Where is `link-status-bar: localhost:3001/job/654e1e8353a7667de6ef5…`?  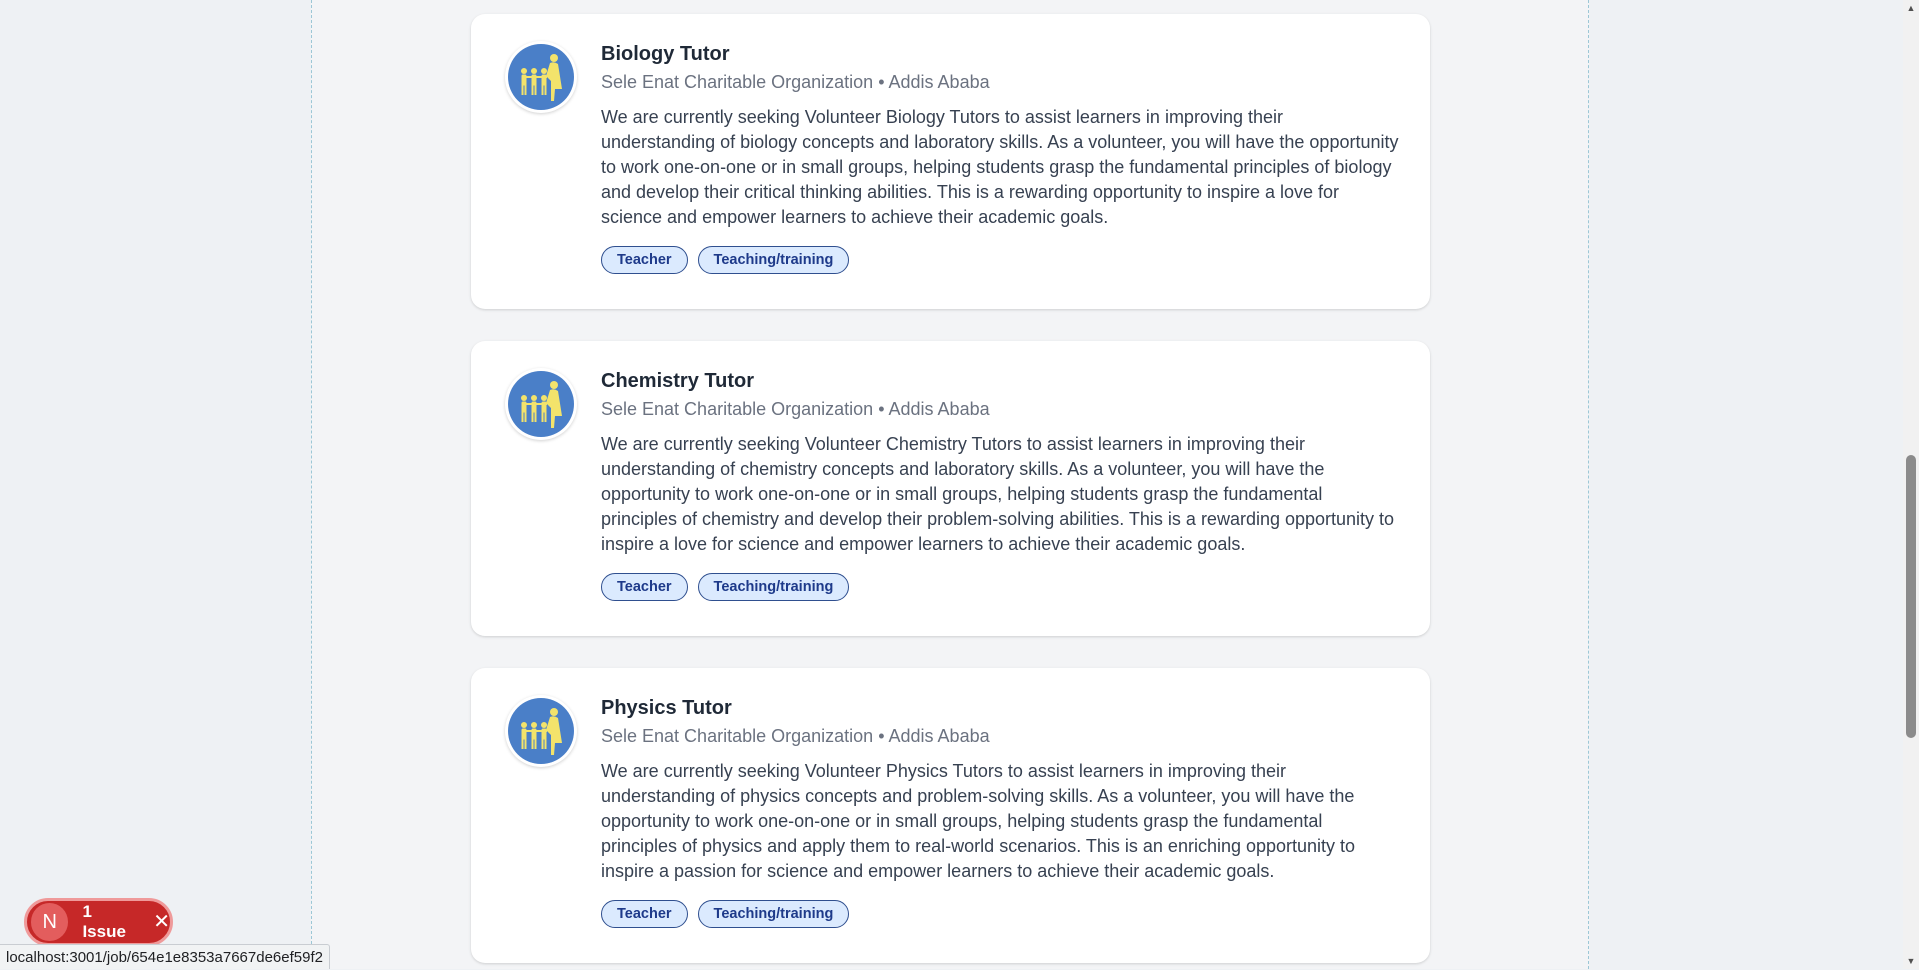
link-status-bar: localhost:3001/job/654e1e8353a7667de6ef5… is located at coordinates (165, 956).